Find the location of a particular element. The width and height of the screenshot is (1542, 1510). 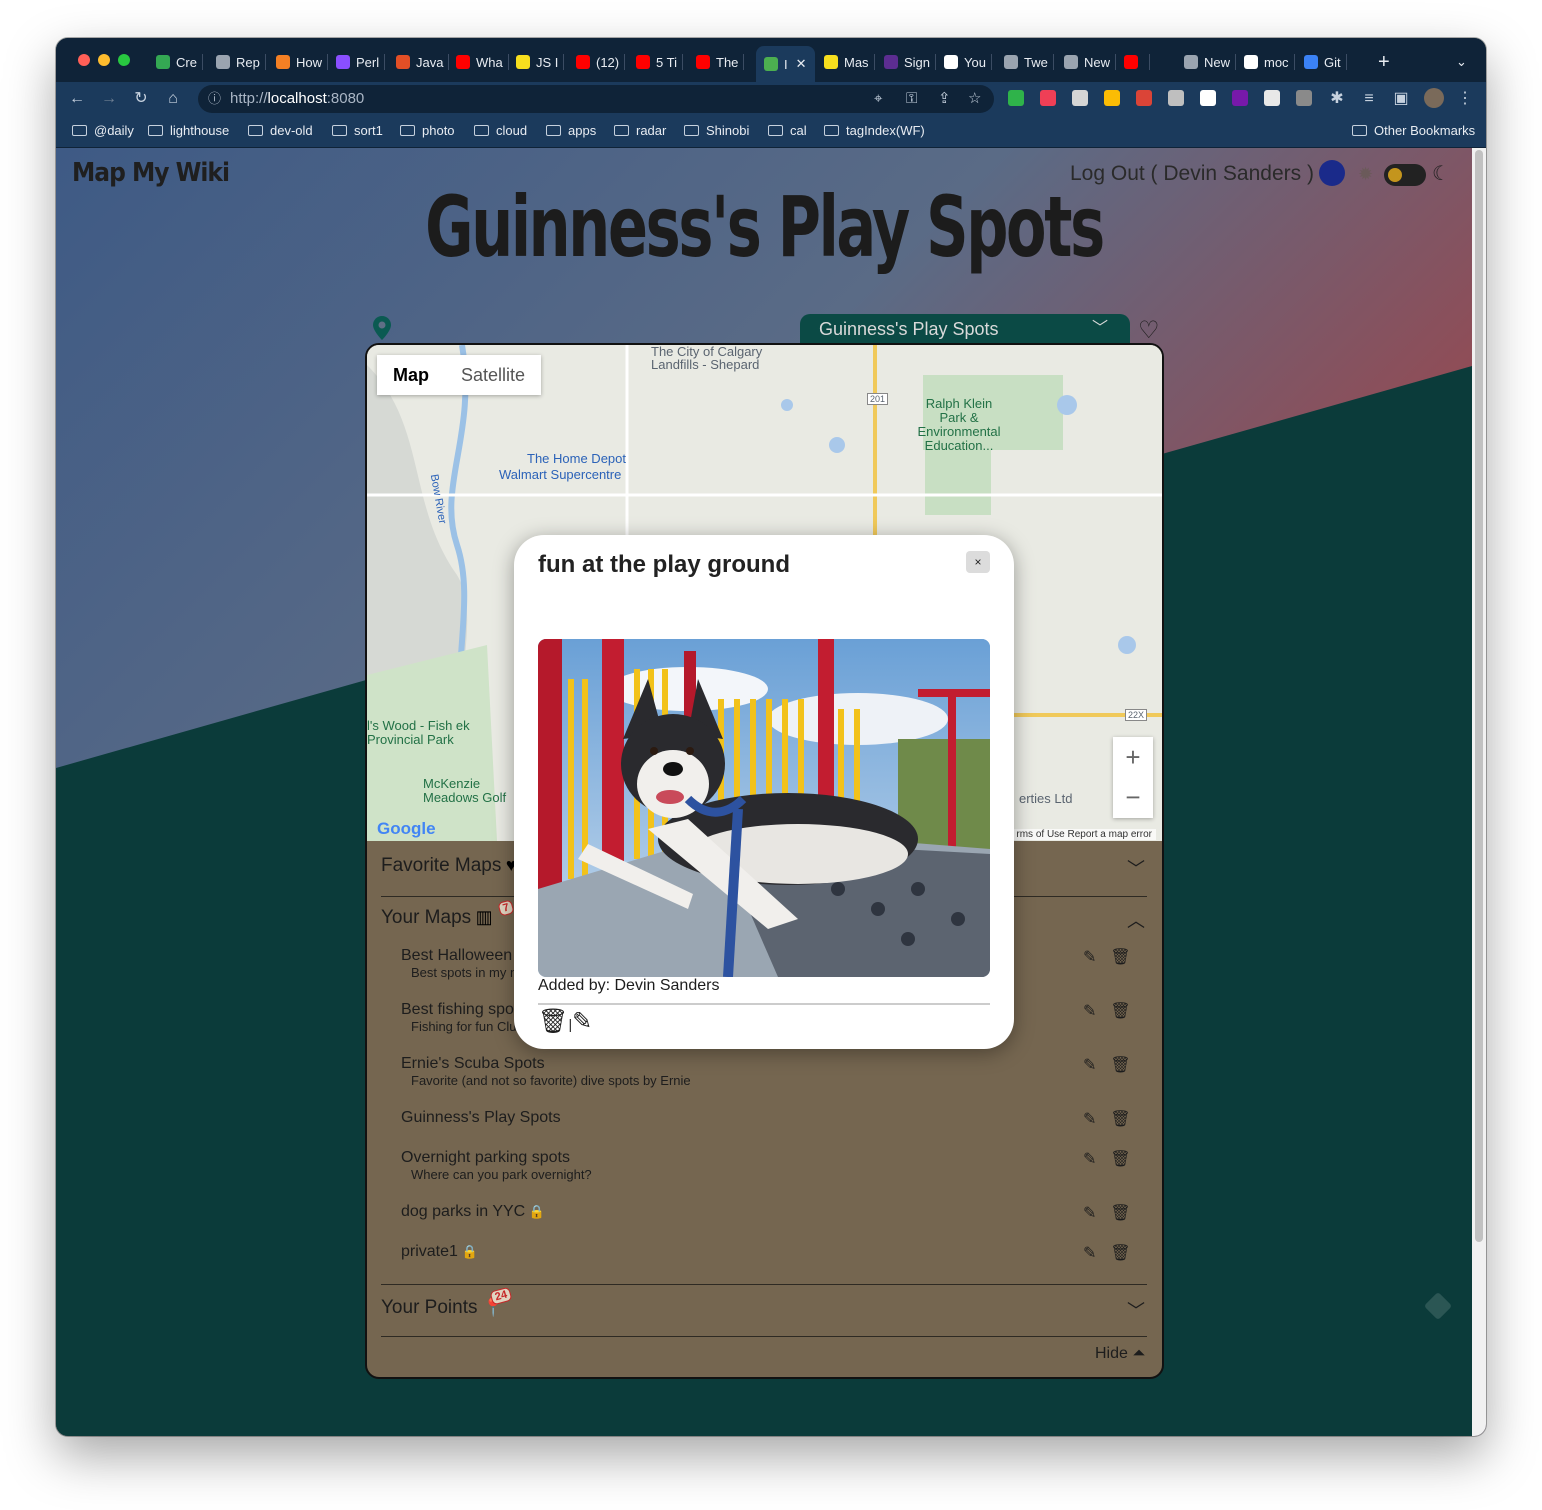

bookmark-item: cal is located at coordinates (787, 130).